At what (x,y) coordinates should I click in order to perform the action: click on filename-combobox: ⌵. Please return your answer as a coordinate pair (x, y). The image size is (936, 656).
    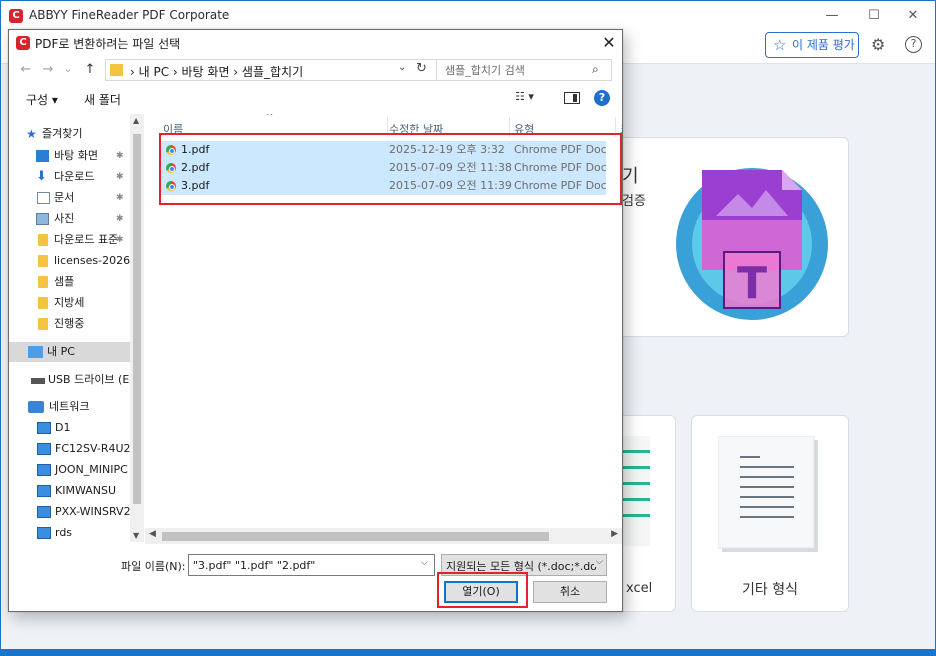
    Looking at the image, I should click on (311, 565).